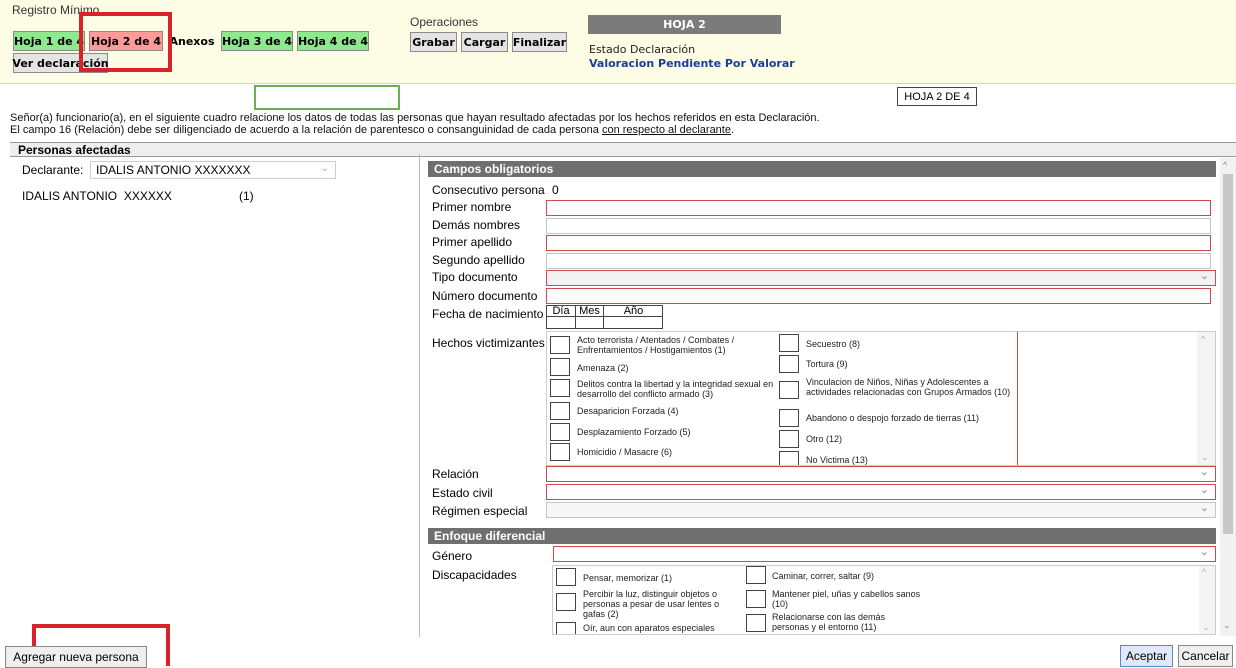  Describe the element at coordinates (1206, 398) in the screenshot. I see `hechos-scrollbar: ^ ⌄` at that location.